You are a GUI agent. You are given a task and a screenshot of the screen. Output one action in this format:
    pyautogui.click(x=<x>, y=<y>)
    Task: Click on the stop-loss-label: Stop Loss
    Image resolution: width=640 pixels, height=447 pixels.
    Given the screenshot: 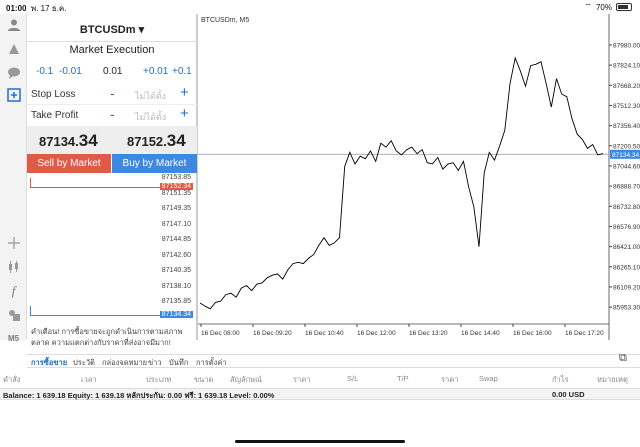 What is the action you would take?
    pyautogui.click(x=53, y=94)
    